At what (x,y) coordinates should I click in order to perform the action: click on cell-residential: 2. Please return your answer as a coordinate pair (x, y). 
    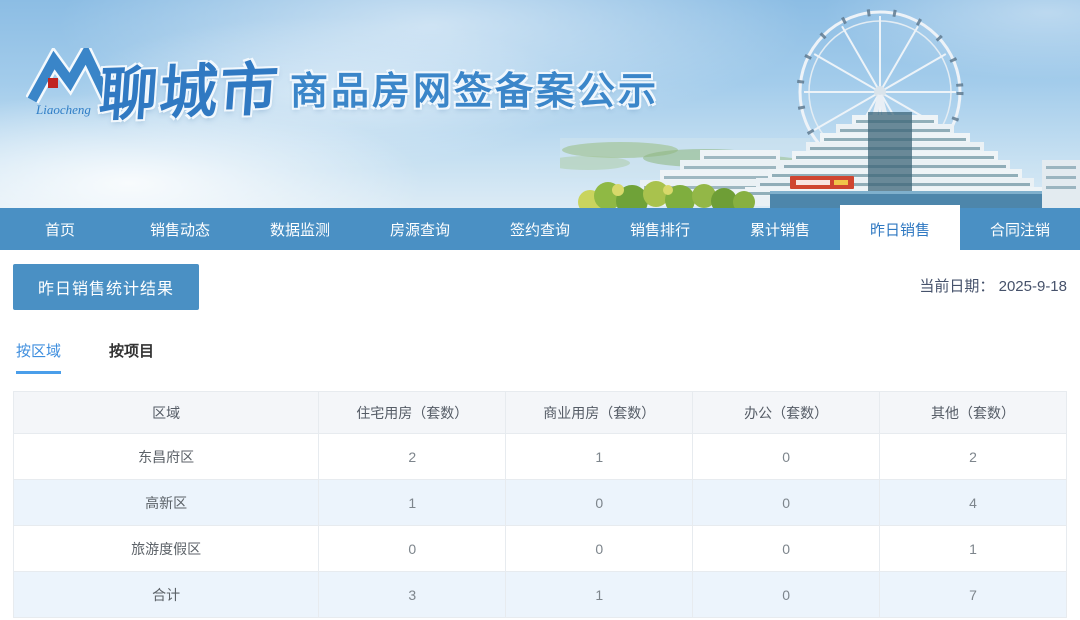
    Looking at the image, I should click on (412, 456).